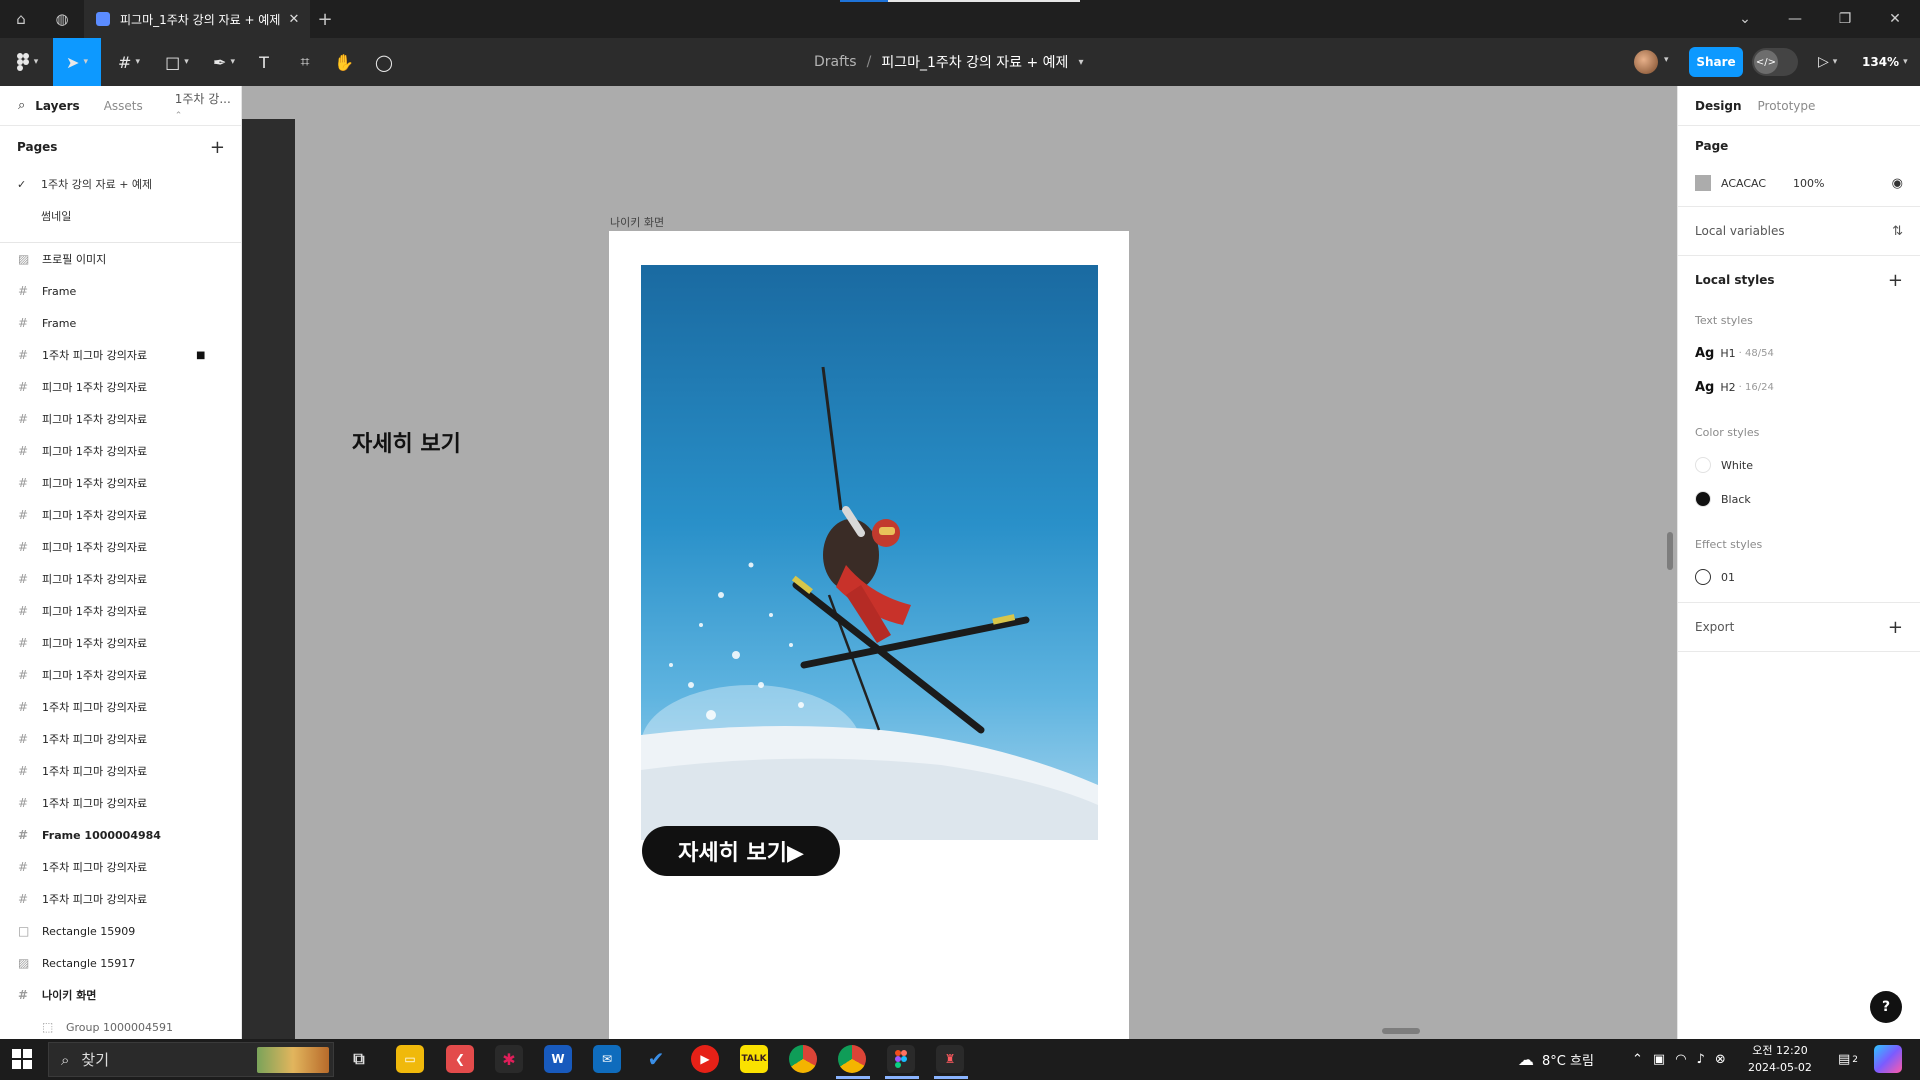 The image size is (1920, 1080). Describe the element at coordinates (1845, 19) in the screenshot. I see `restore-button: ❐` at that location.